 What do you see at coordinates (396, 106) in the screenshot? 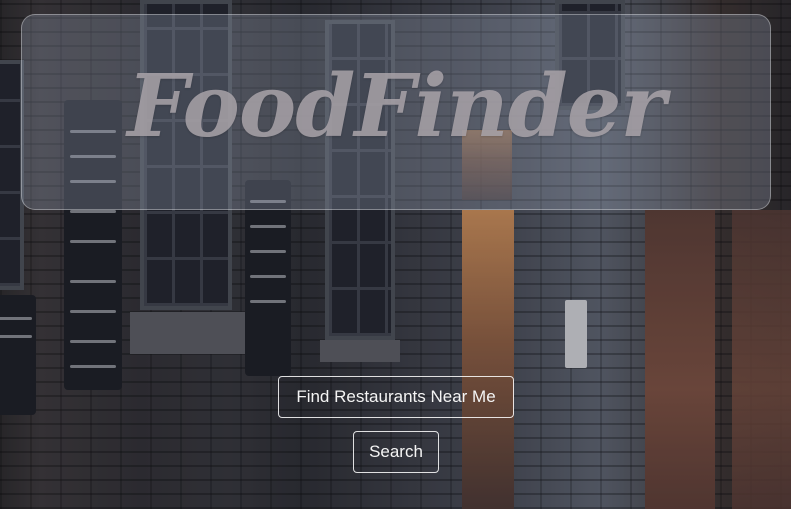
I see `app-logo: FoodFinder` at bounding box center [396, 106].